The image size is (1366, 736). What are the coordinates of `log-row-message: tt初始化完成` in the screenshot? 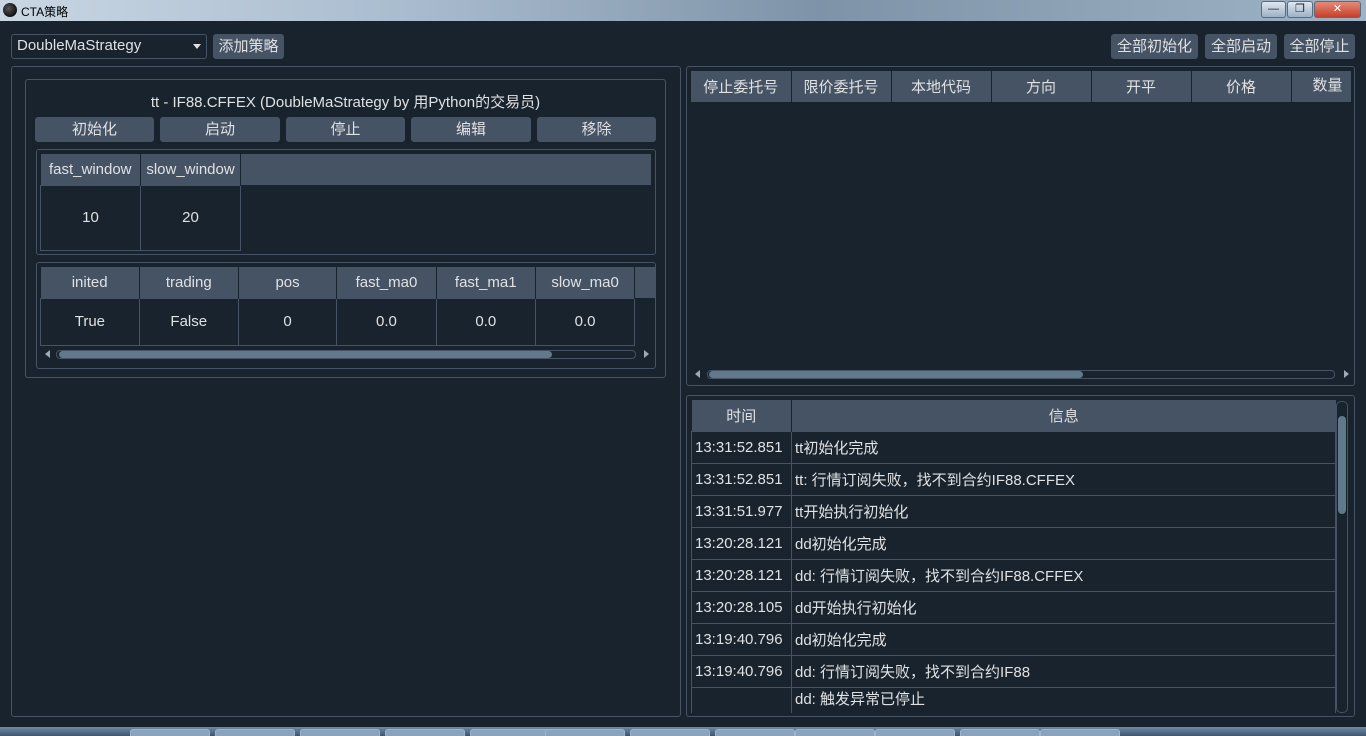 It's located at (1063, 447).